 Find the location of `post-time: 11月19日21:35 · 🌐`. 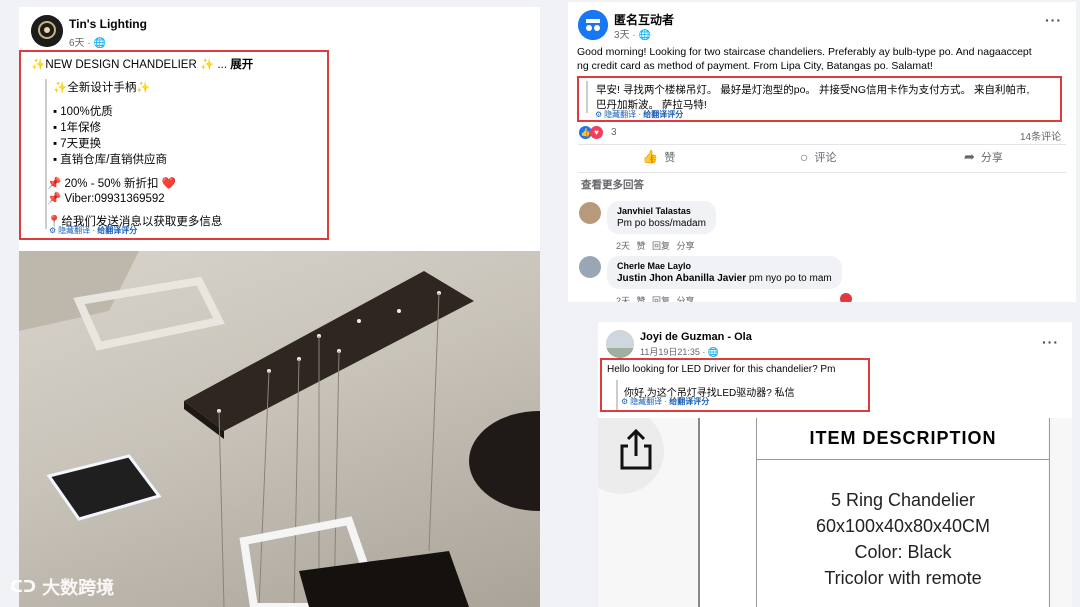

post-time: 11月19日21:35 · 🌐 is located at coordinates (679, 351).